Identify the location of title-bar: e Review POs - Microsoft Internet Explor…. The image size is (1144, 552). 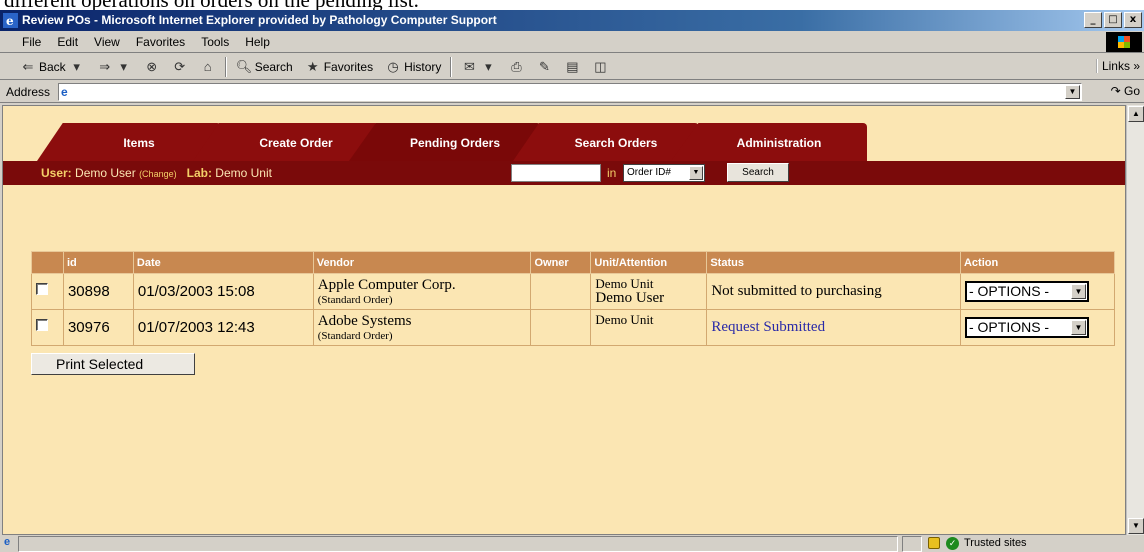
(572, 20).